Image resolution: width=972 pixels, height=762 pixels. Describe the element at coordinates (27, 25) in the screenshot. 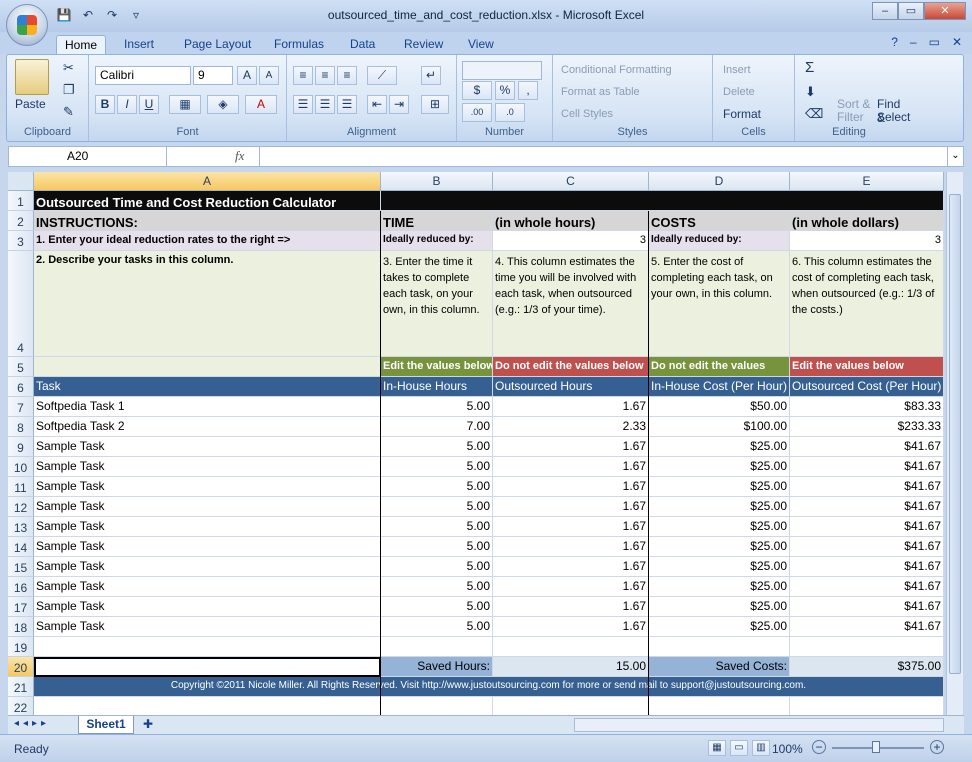

I see `office-button` at that location.